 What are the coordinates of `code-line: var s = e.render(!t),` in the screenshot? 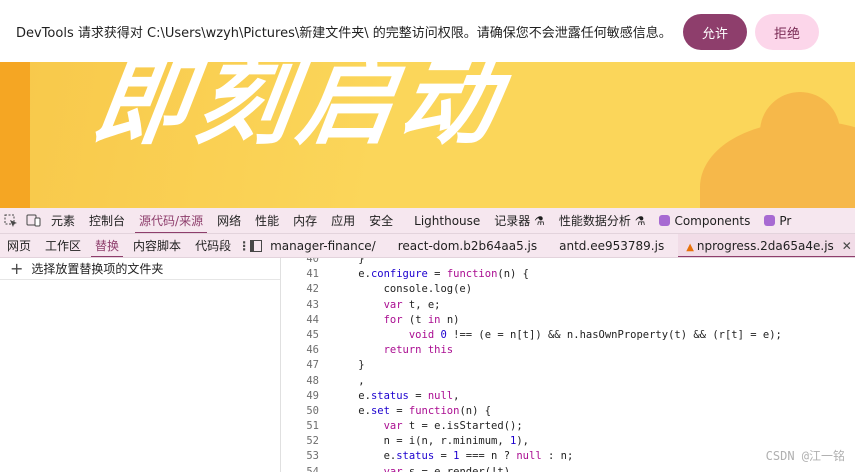 It's located at (450, 468).